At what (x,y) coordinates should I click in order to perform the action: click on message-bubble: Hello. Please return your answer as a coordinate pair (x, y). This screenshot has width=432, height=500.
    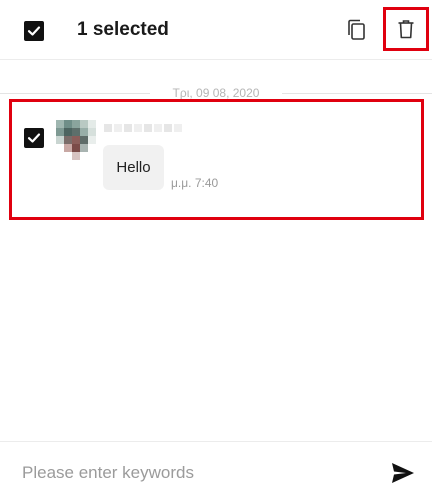
    Looking at the image, I should click on (133, 167).